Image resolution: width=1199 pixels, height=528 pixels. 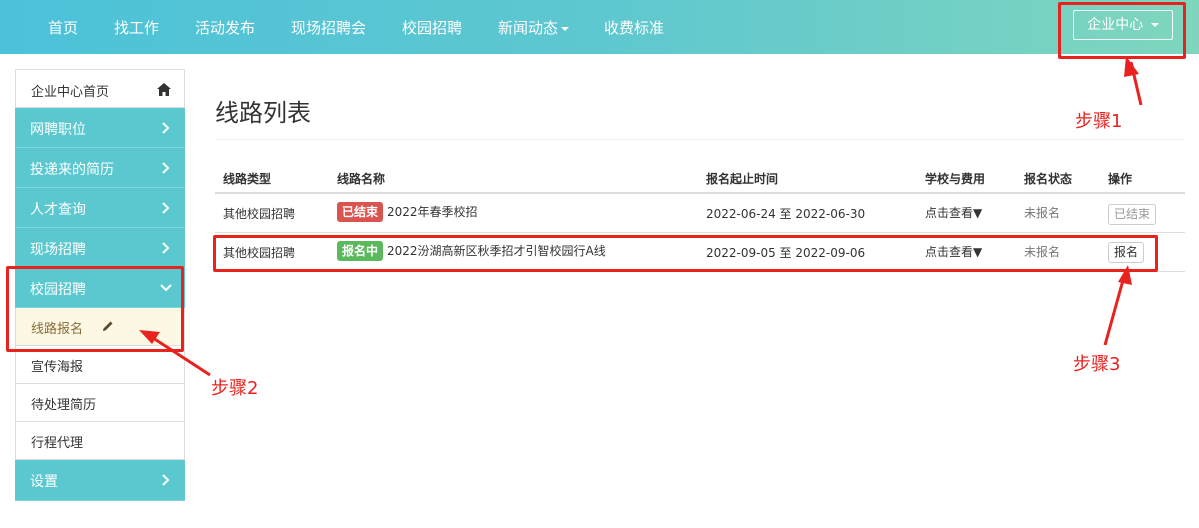 I want to click on arrow-step2, so click(x=180, y=355).